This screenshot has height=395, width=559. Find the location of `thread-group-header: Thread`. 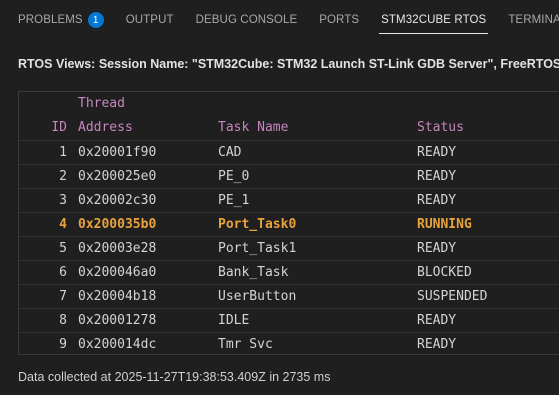

thread-group-header: Thread is located at coordinates (101, 103).